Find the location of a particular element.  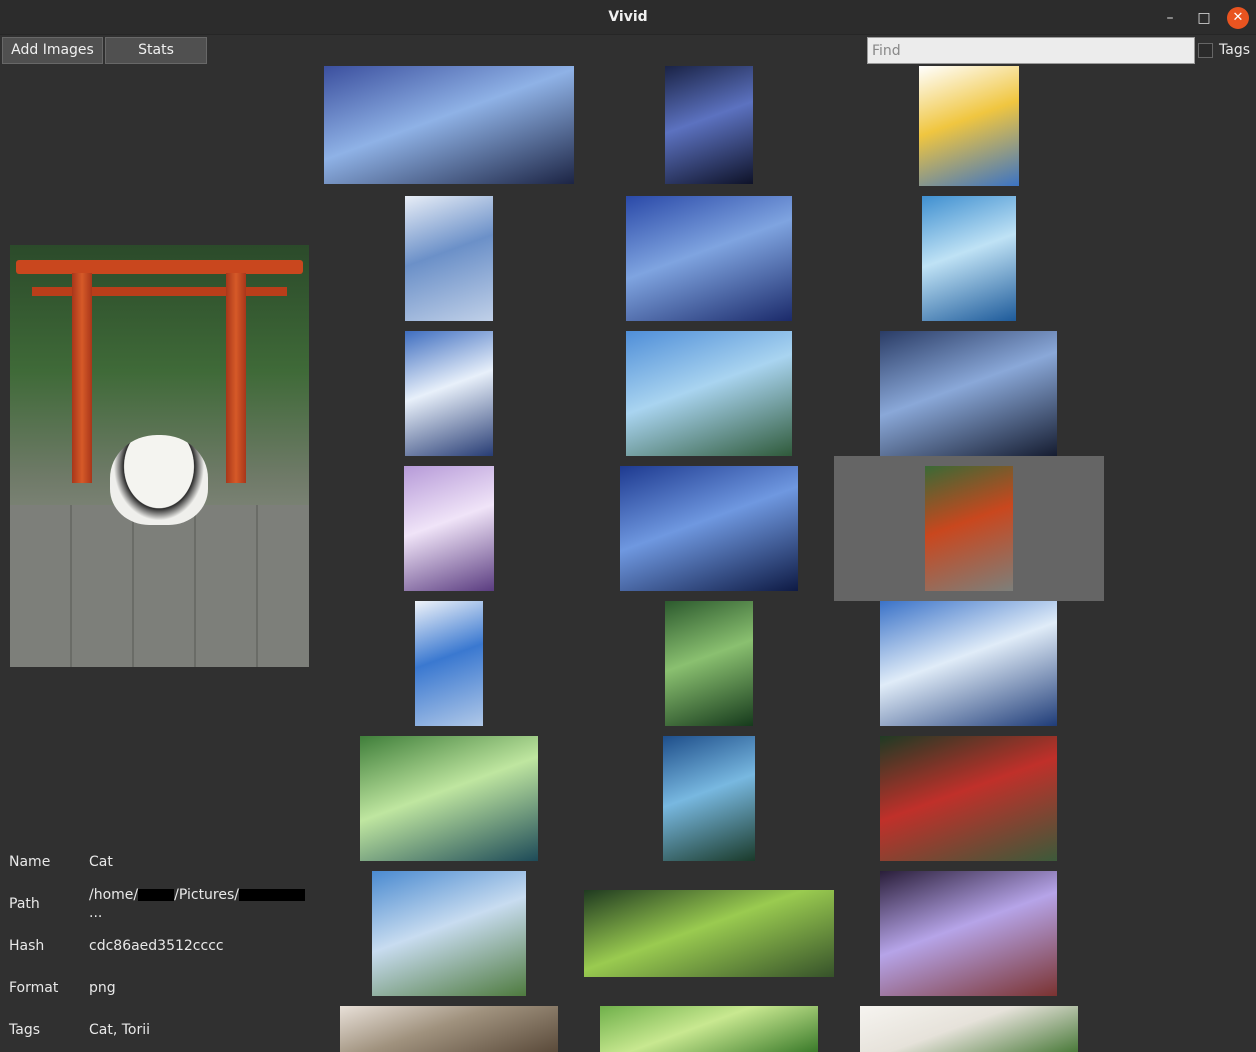

selected-image-preview is located at coordinates (159, 456).